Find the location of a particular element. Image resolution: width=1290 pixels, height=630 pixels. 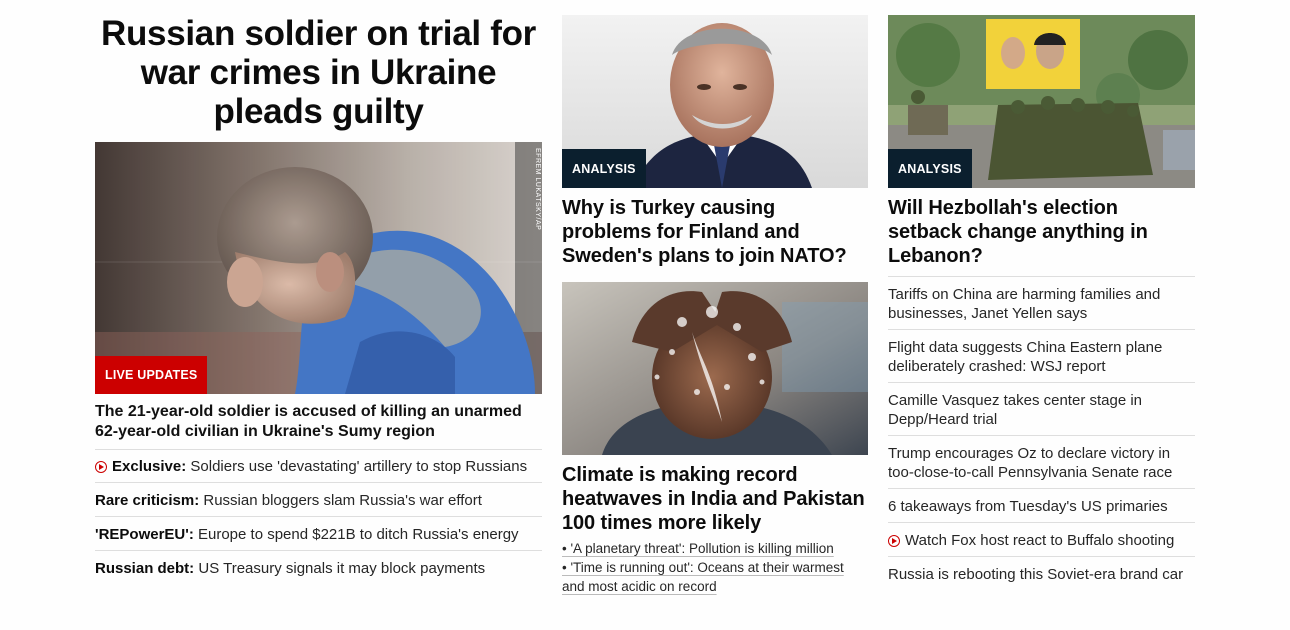

related-prefix: Rare criticism: is located at coordinates (147, 500).